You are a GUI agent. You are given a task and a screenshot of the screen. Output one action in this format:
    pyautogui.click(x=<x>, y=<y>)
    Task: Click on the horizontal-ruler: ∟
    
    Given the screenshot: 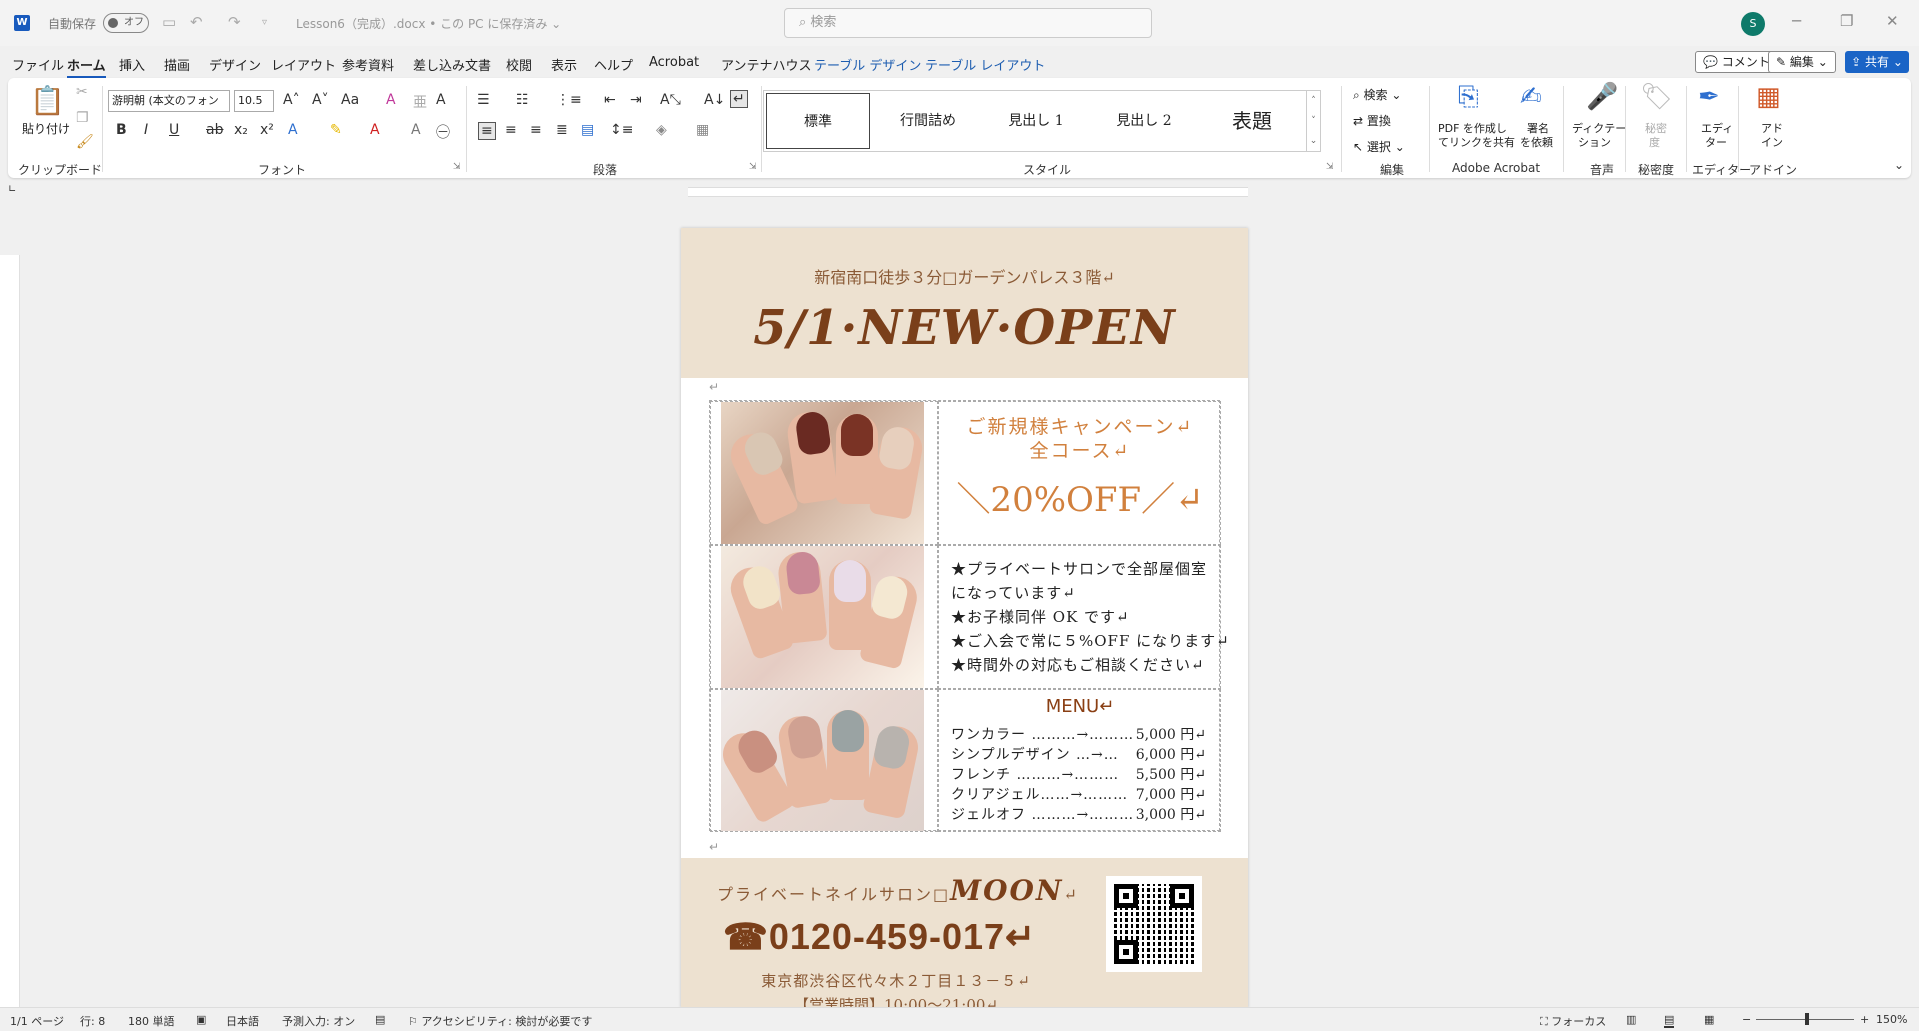 What is the action you would take?
    pyautogui.click(x=959, y=192)
    